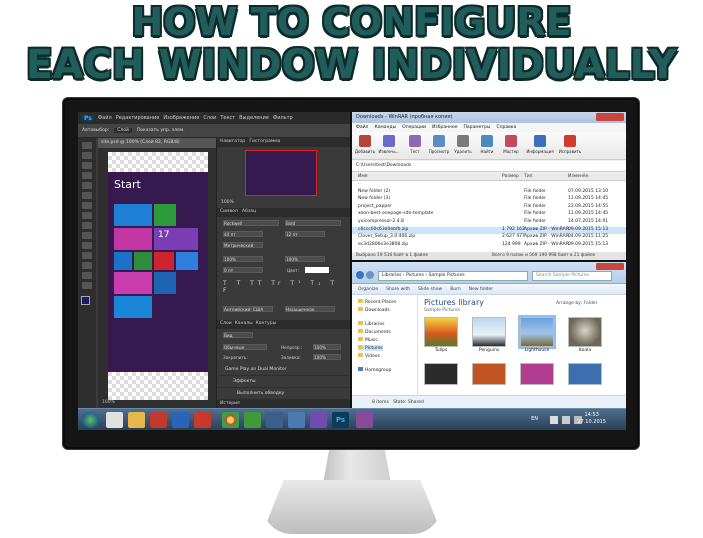  Describe the element at coordinates (441, 332) in the screenshot. I see `tulips-thumbnail` at that location.